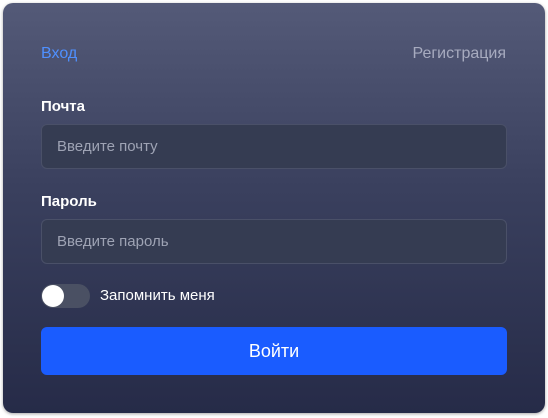 The height and width of the screenshot is (418, 548). I want to click on email-label: Почта, so click(63, 106).